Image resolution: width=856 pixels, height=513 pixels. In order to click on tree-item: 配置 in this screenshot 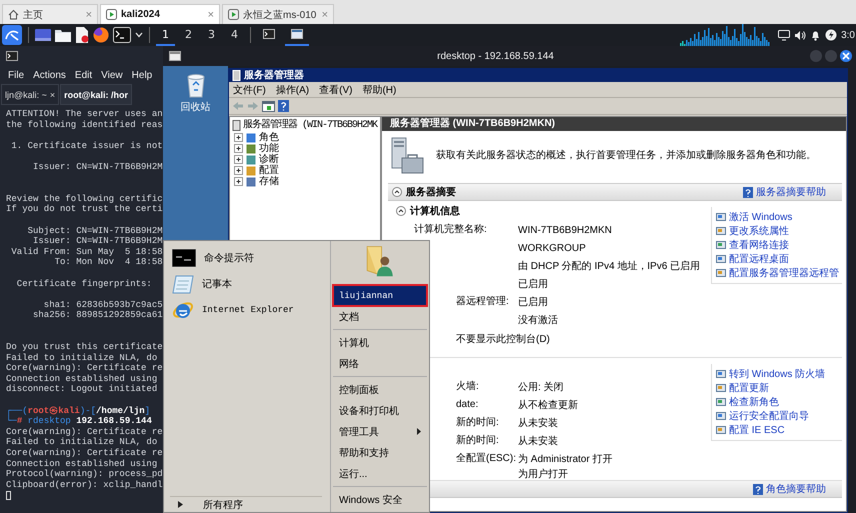, I will do `click(262, 170)`.